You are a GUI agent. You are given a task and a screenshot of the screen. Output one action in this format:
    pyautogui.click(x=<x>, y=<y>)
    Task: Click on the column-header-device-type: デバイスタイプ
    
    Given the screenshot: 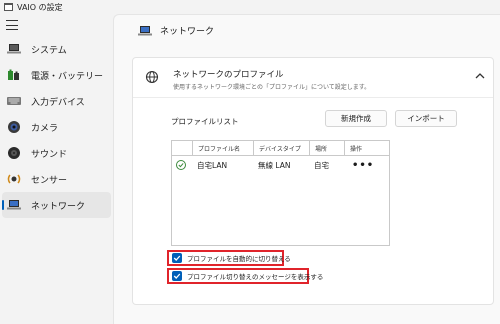 What is the action you would take?
    pyautogui.click(x=281, y=148)
    